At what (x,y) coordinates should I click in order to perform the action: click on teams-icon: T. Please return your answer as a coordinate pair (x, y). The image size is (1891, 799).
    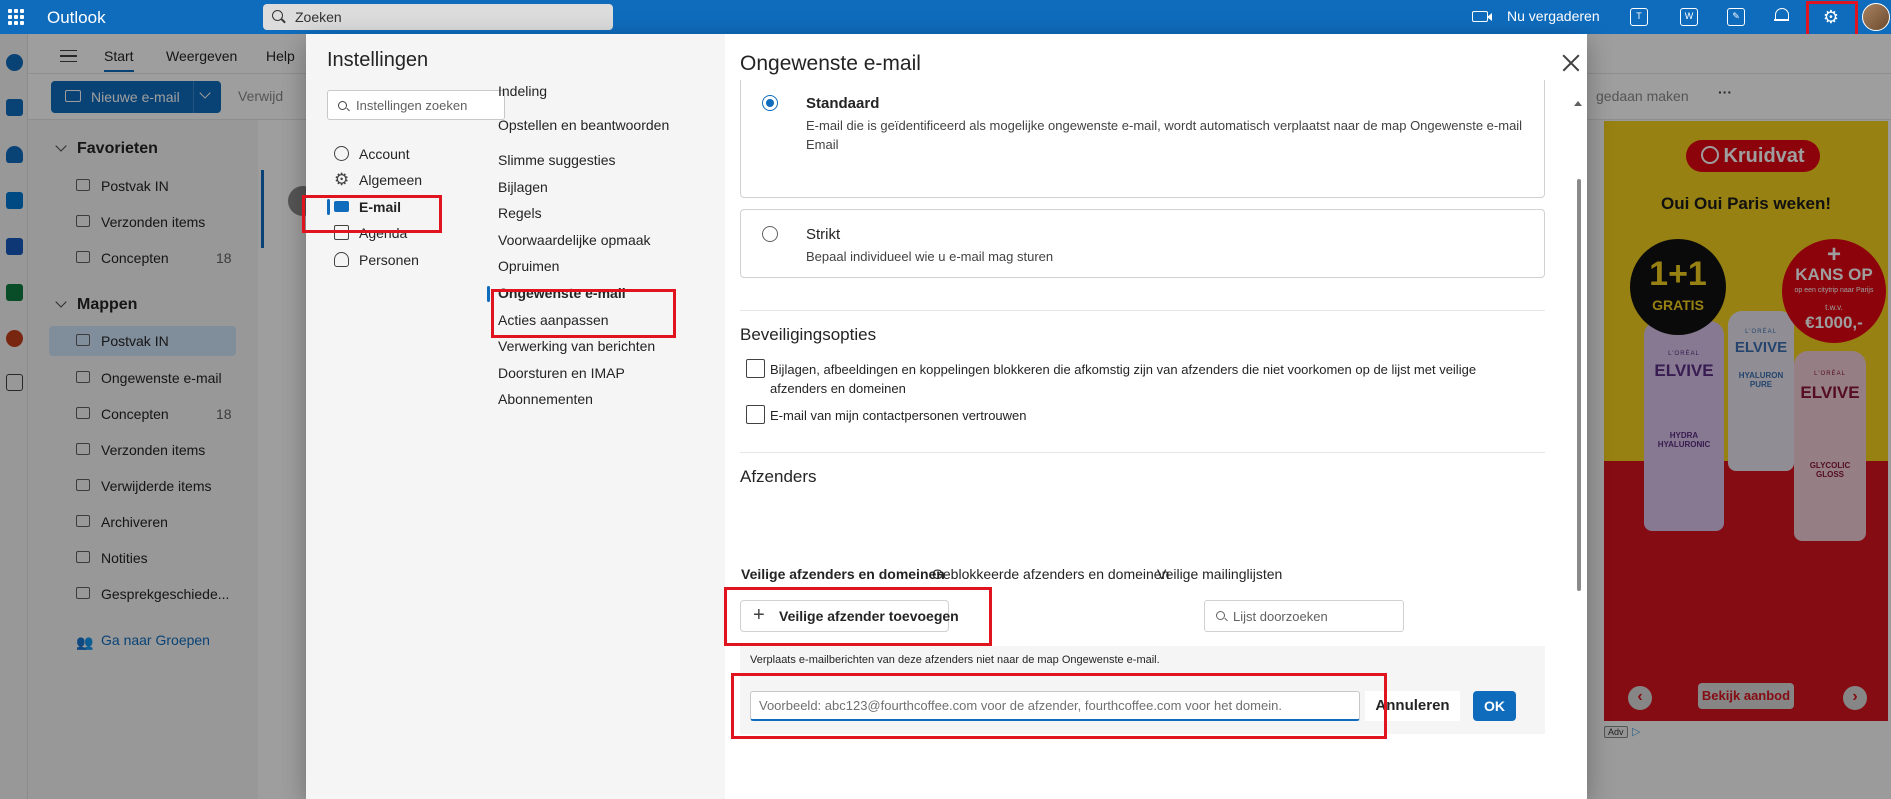
    Looking at the image, I should click on (1639, 17).